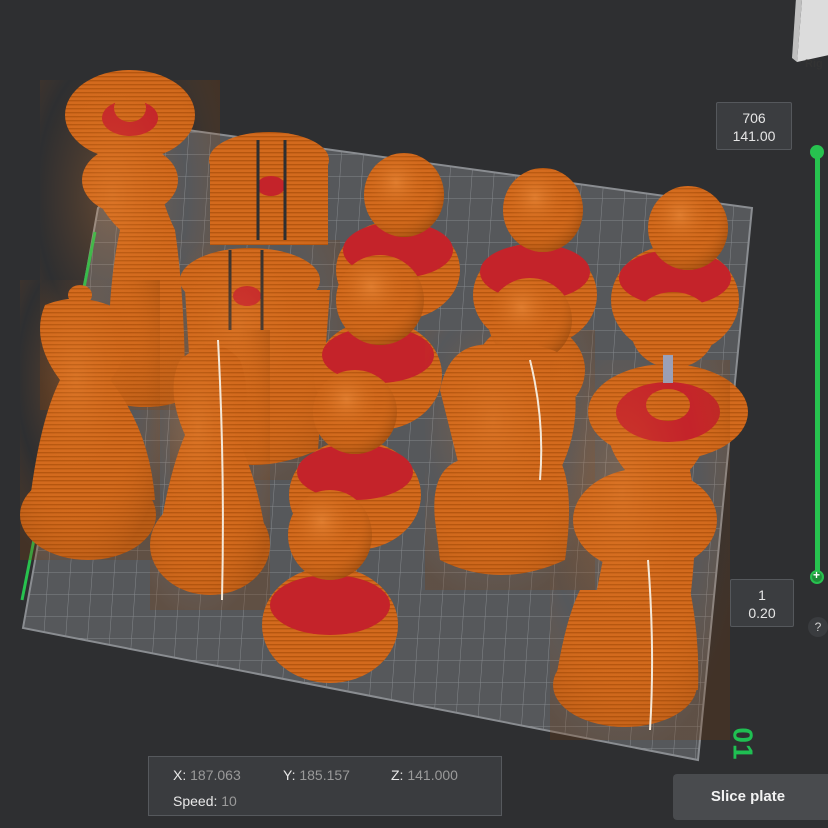 The width and height of the screenshot is (828, 828). Describe the element at coordinates (180, 775) in the screenshot. I see `x-label: X:` at that location.